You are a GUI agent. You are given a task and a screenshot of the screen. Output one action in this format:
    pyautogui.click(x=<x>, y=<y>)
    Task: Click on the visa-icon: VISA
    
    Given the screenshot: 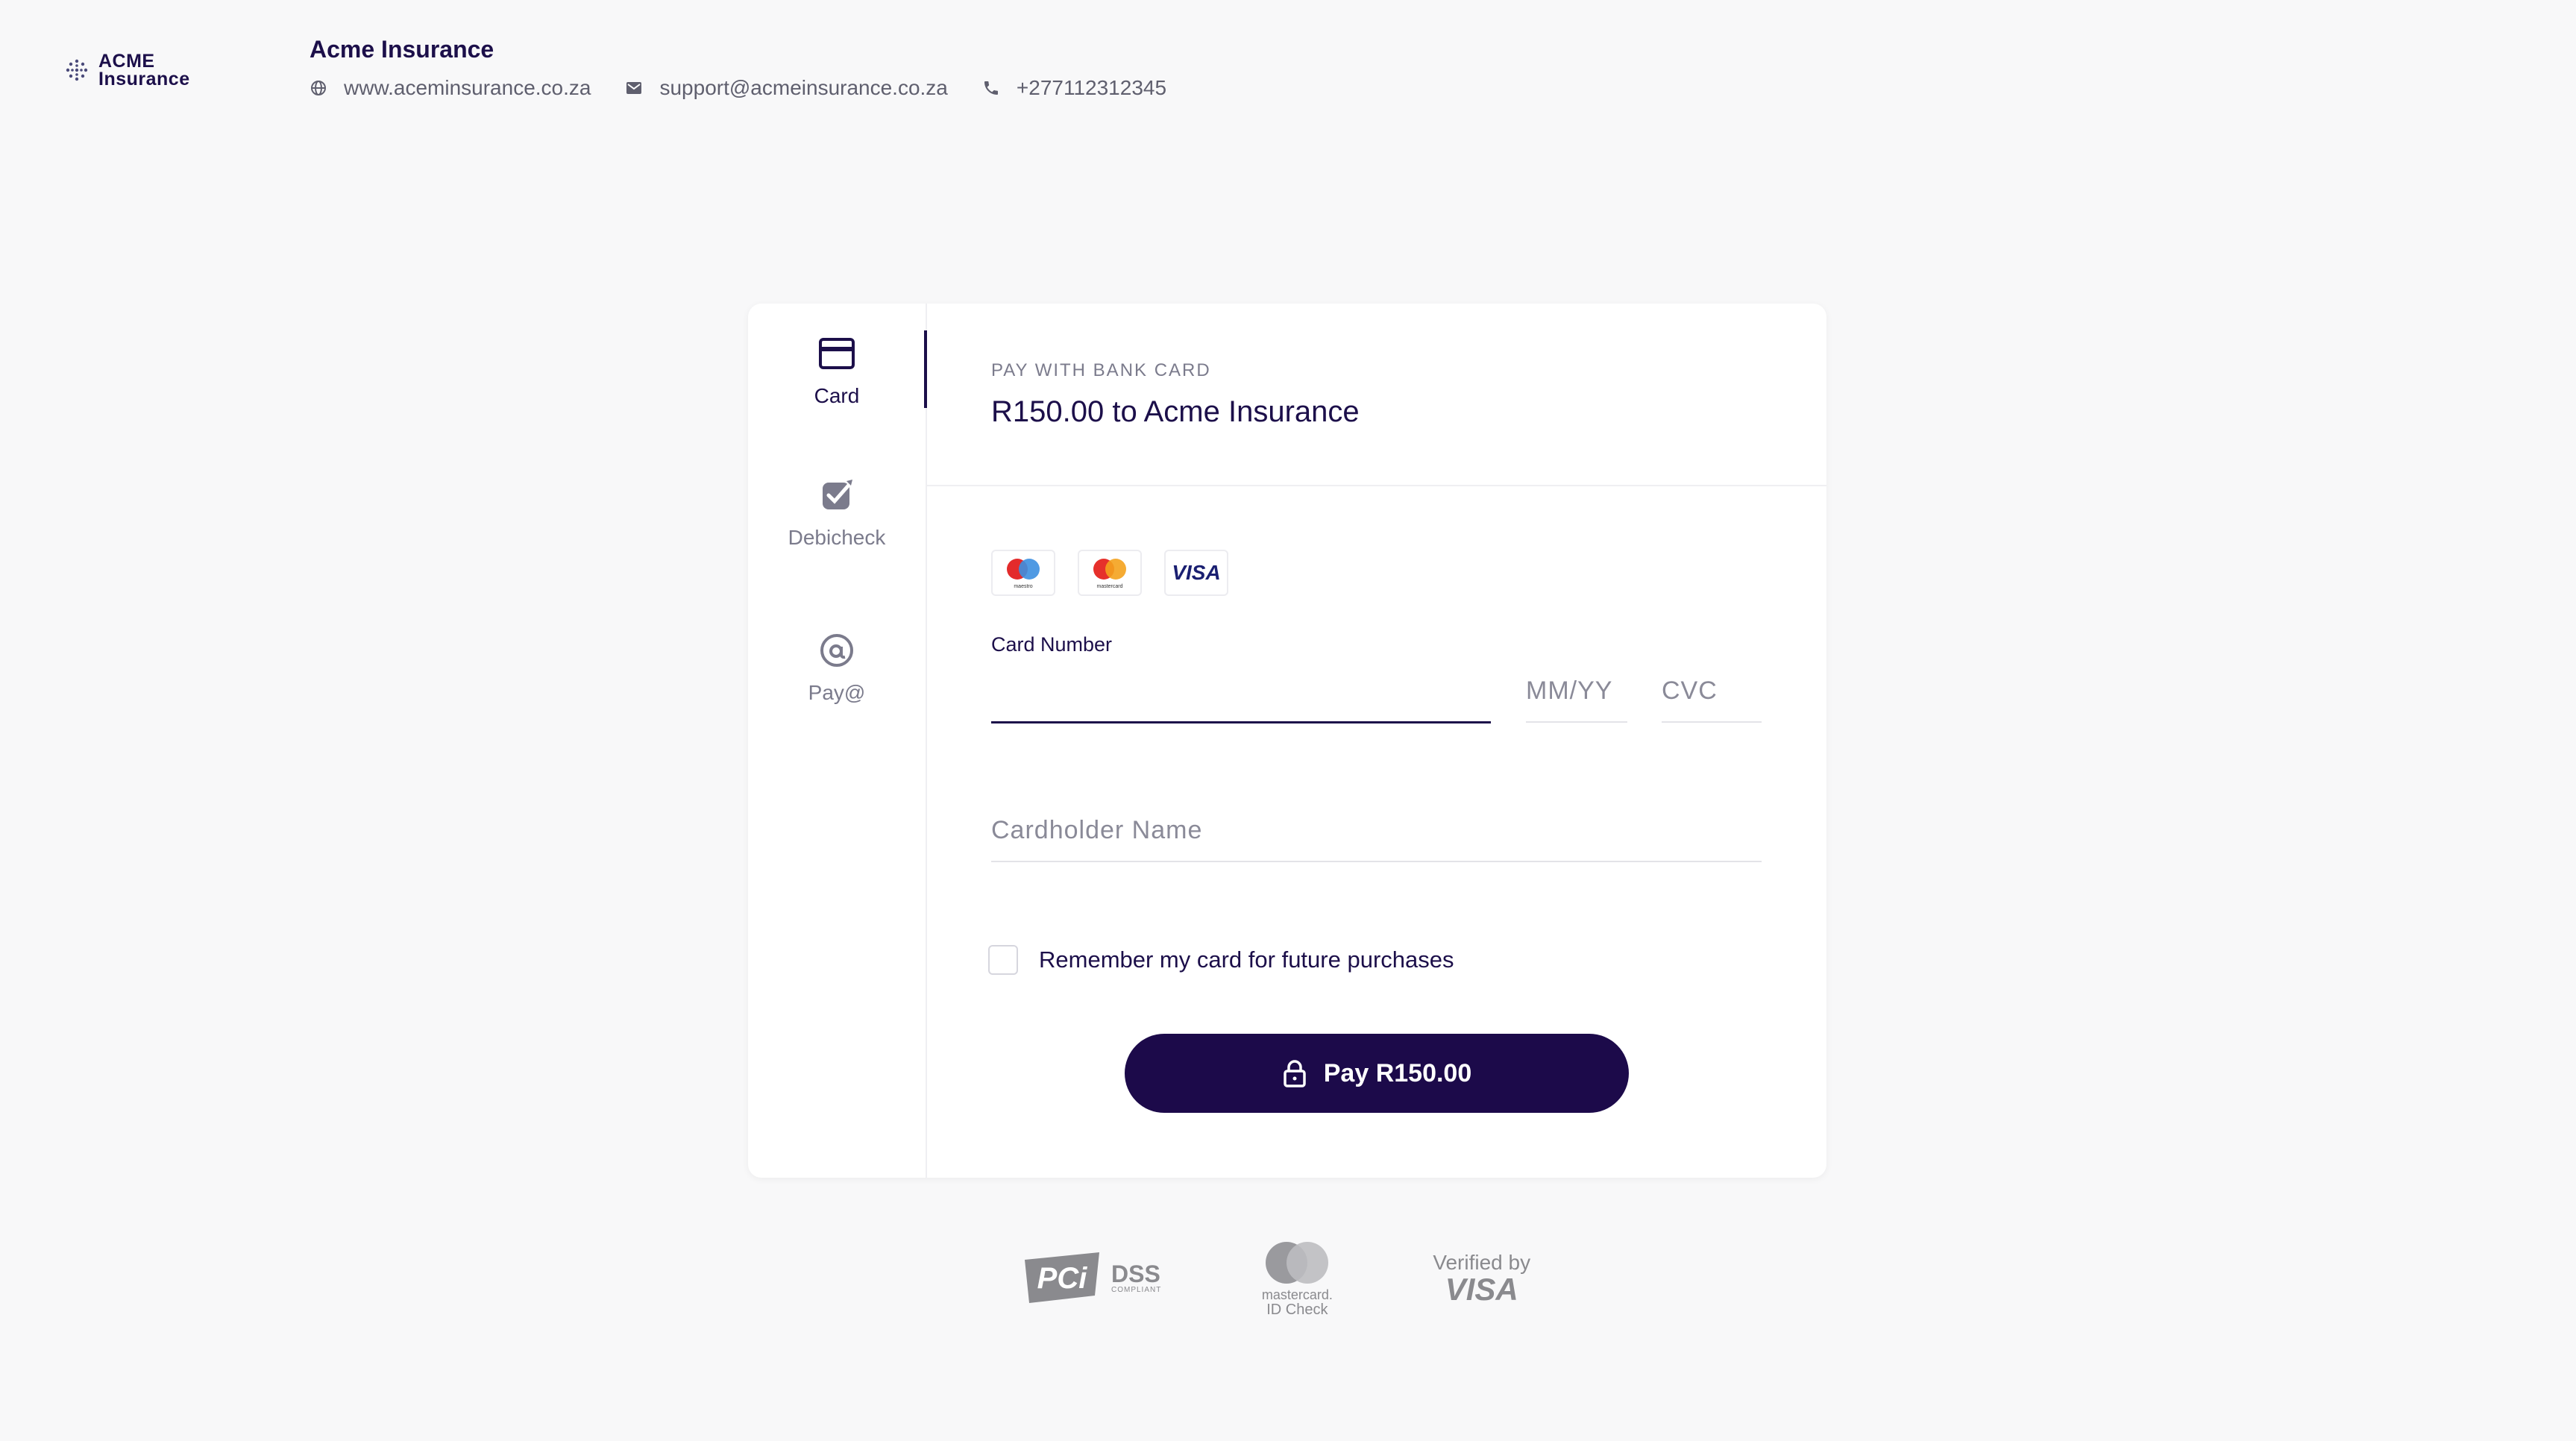 What is the action you would take?
    pyautogui.click(x=1196, y=572)
    